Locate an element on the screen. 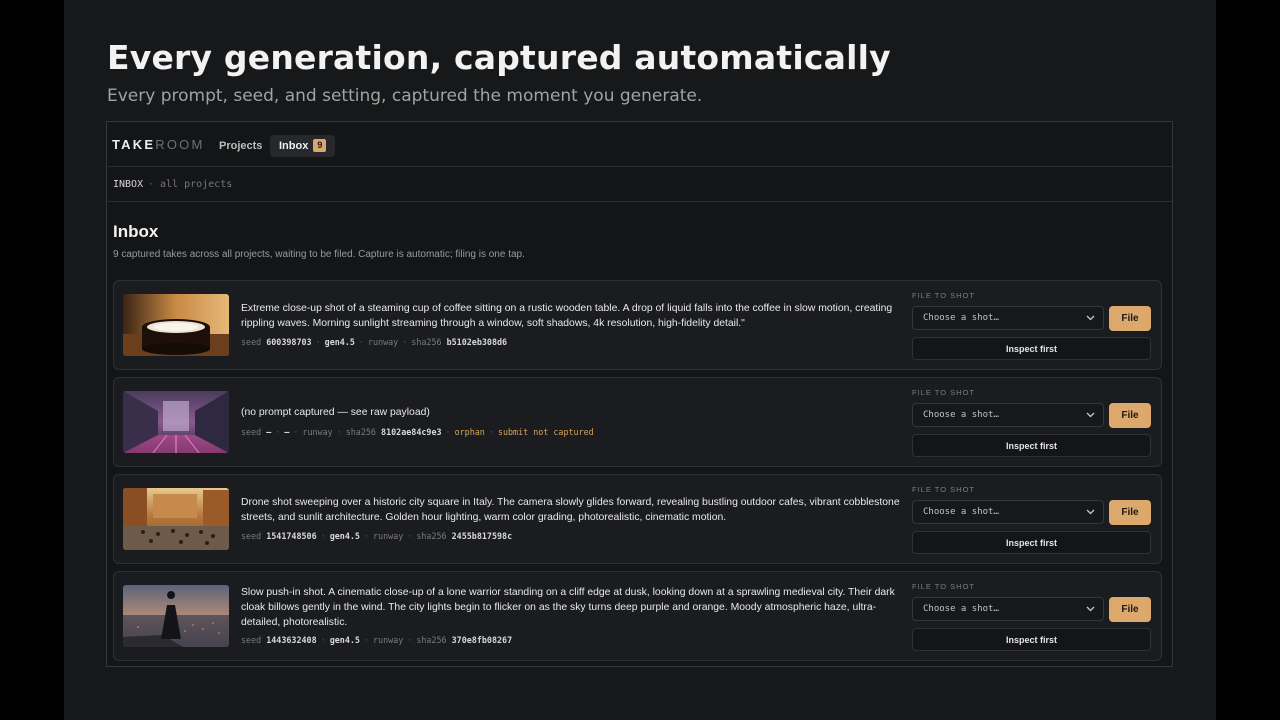  submit-flag: submit not captured is located at coordinates (545, 432).